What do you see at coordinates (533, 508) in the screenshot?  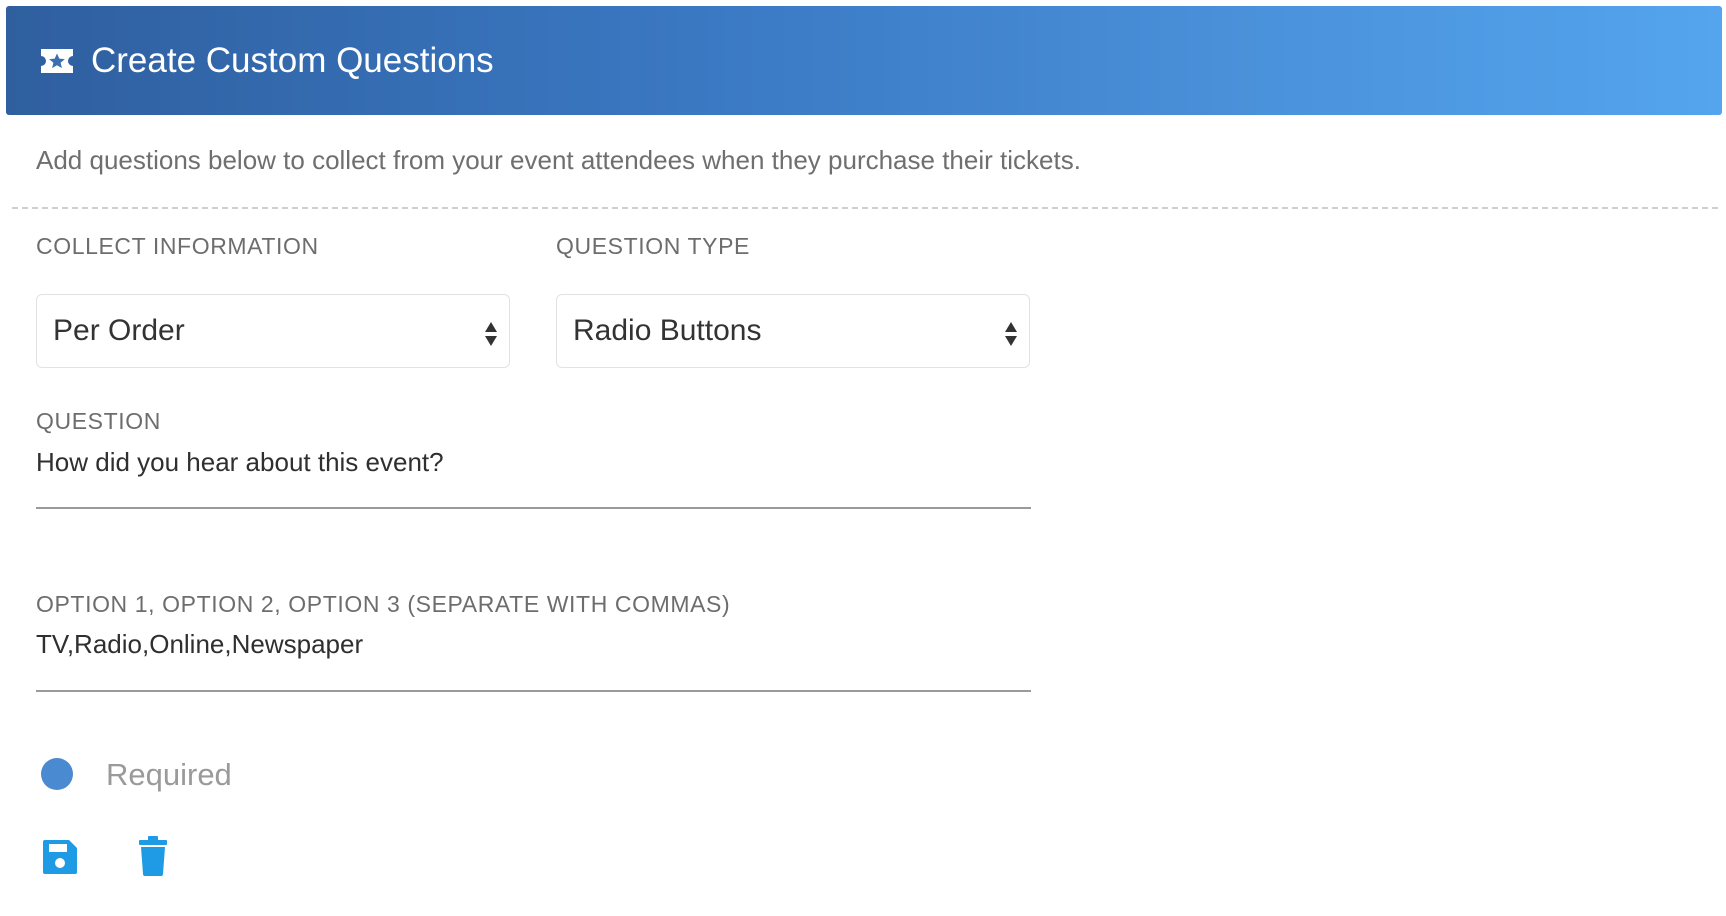 I see `question-input-underline` at bounding box center [533, 508].